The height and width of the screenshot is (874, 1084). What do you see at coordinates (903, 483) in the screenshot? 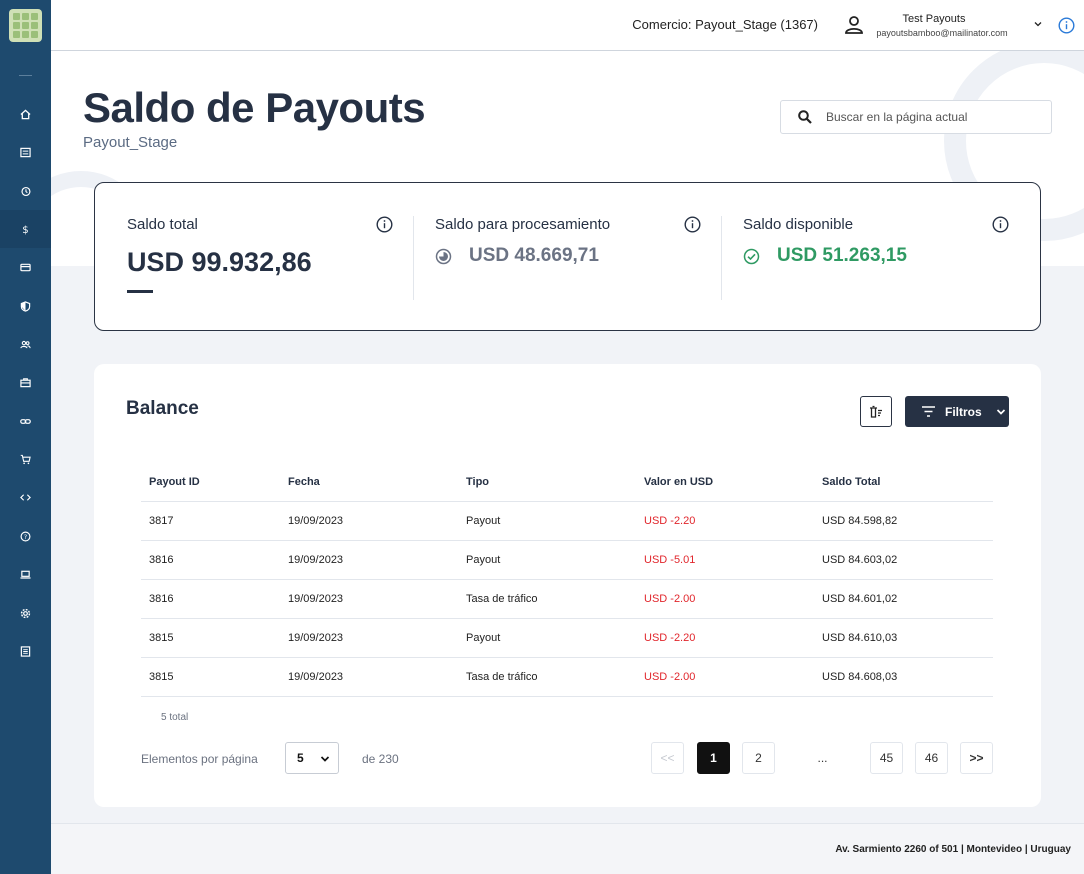
I see `column-header: Saldo Total` at bounding box center [903, 483].